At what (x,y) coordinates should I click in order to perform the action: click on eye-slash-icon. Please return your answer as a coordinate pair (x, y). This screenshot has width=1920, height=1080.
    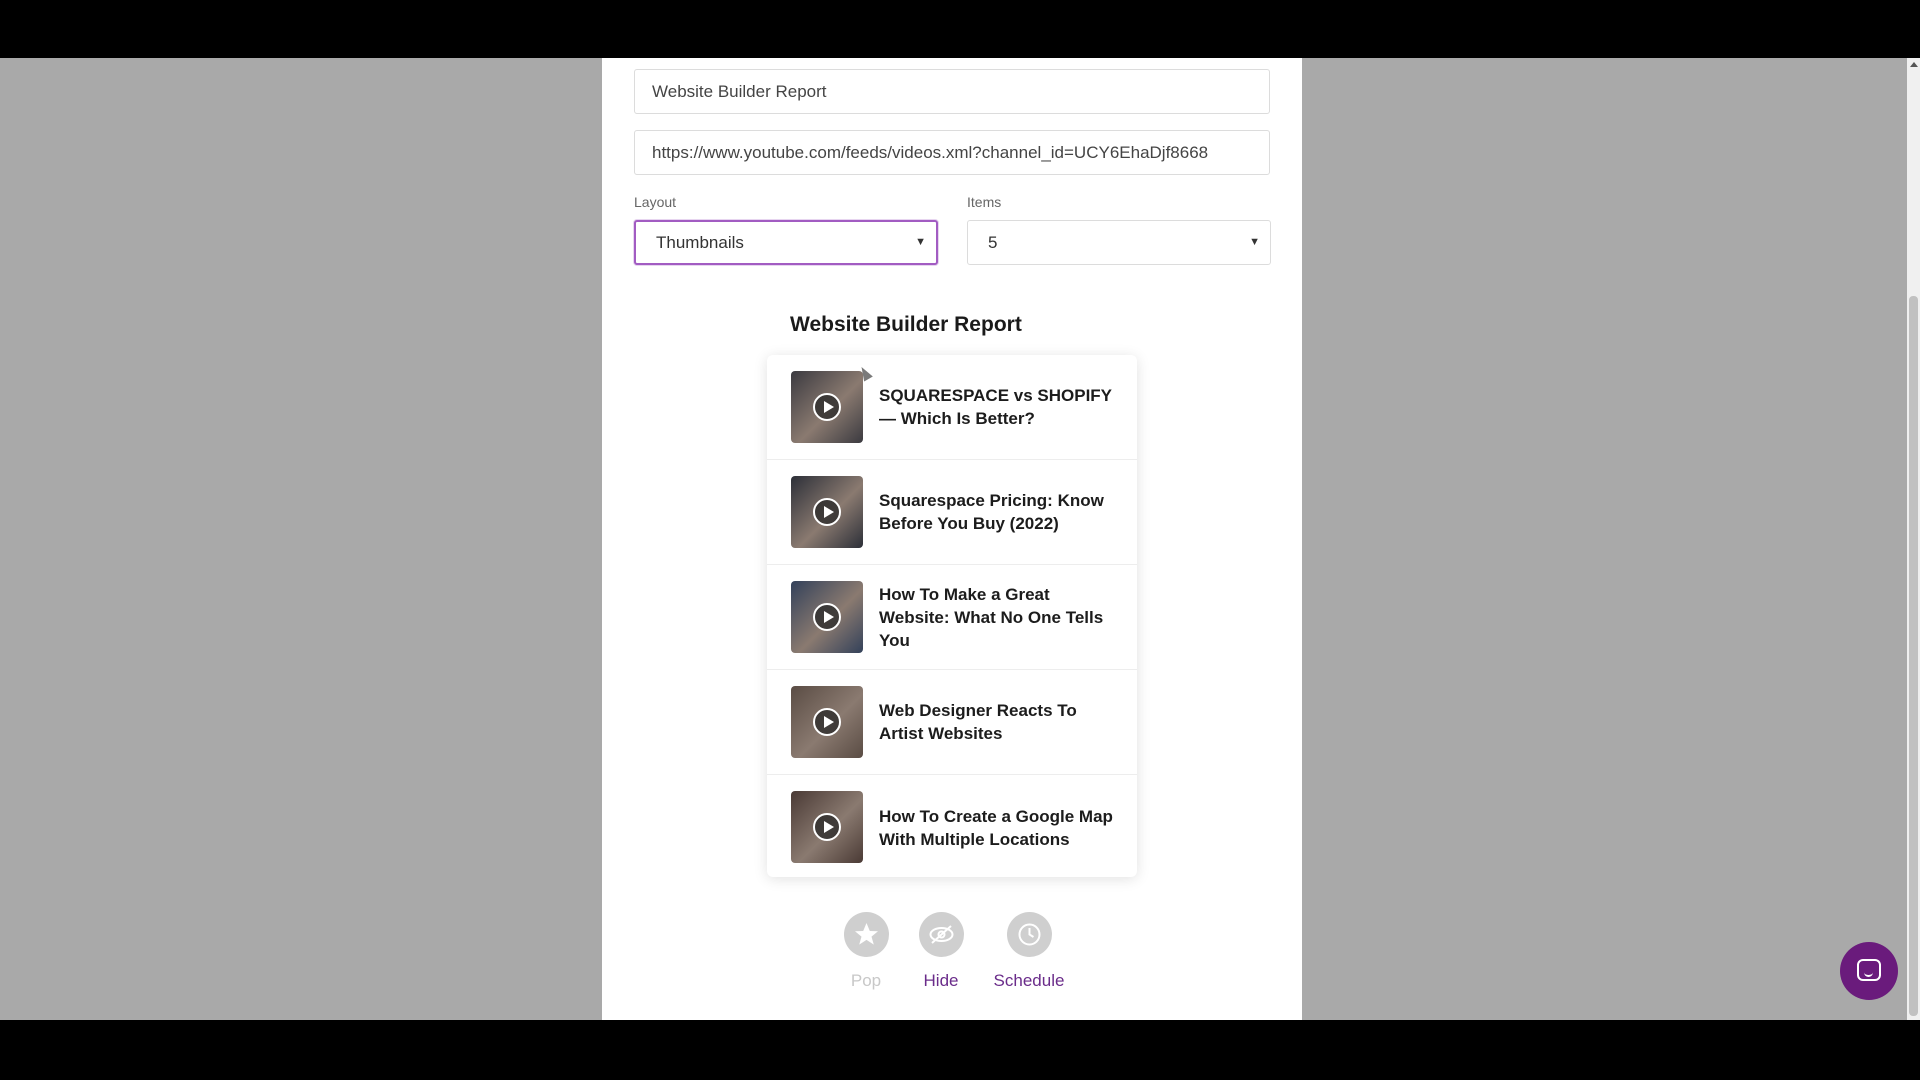
    Looking at the image, I should click on (941, 934).